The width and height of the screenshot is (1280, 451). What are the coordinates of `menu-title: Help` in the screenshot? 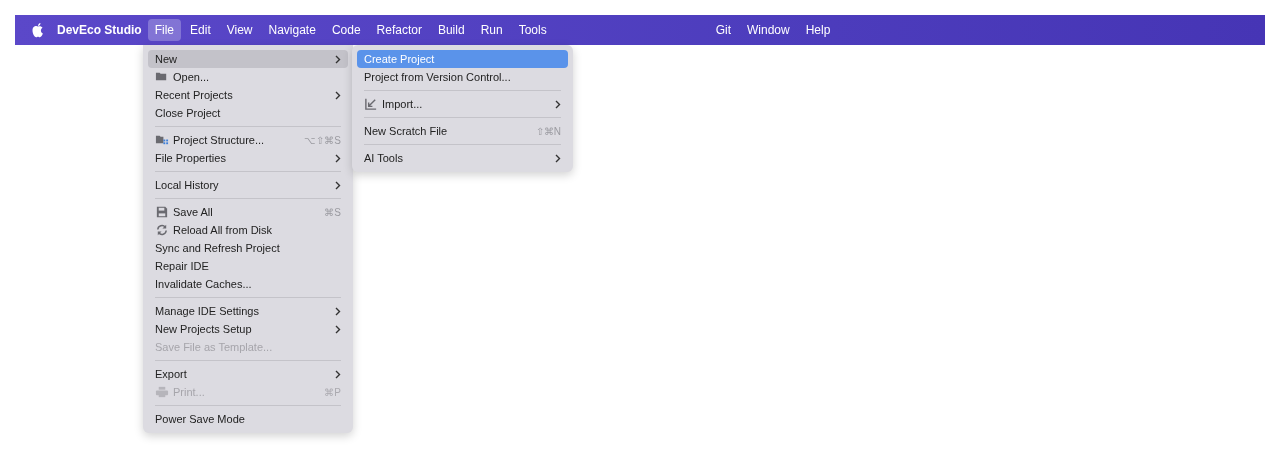 It's located at (818, 30).